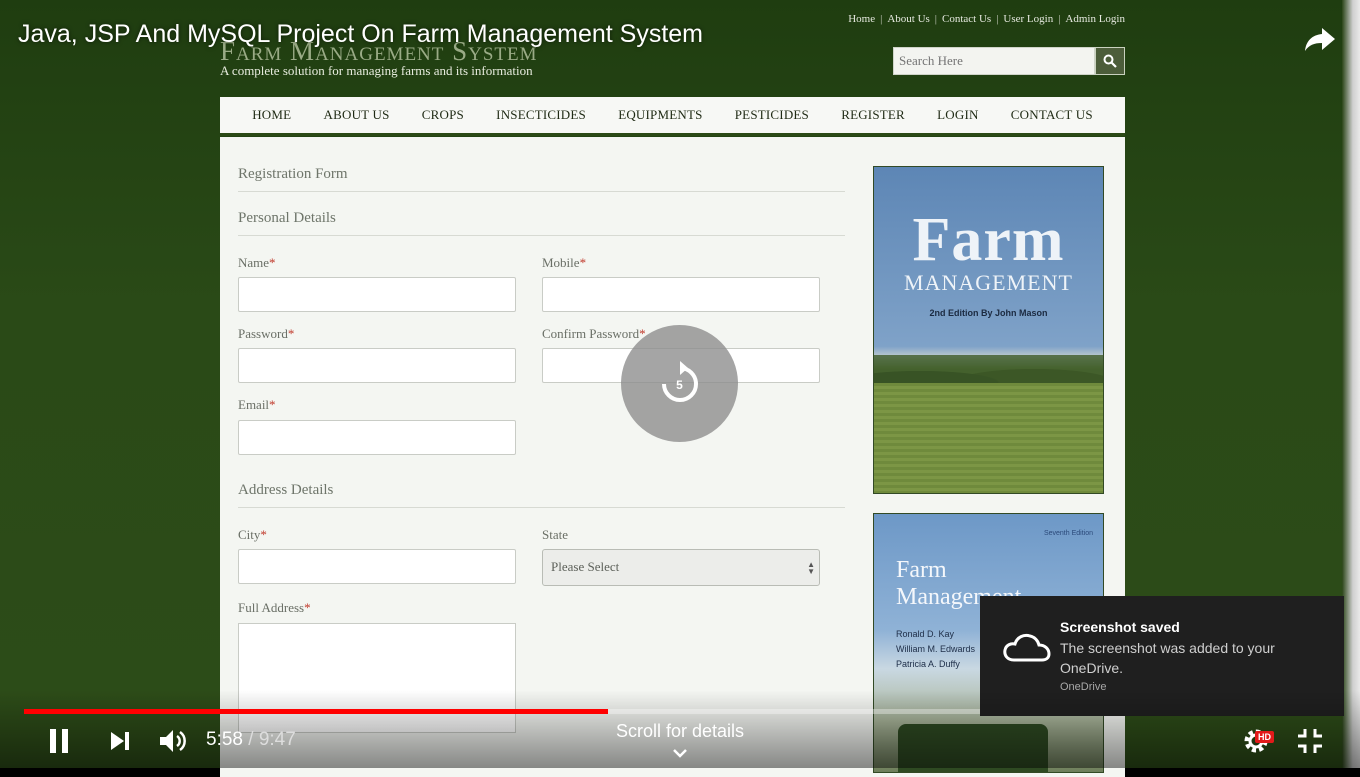 The height and width of the screenshot is (777, 1360). What do you see at coordinates (1264, 737) in the screenshot?
I see `hd-badge: HD` at bounding box center [1264, 737].